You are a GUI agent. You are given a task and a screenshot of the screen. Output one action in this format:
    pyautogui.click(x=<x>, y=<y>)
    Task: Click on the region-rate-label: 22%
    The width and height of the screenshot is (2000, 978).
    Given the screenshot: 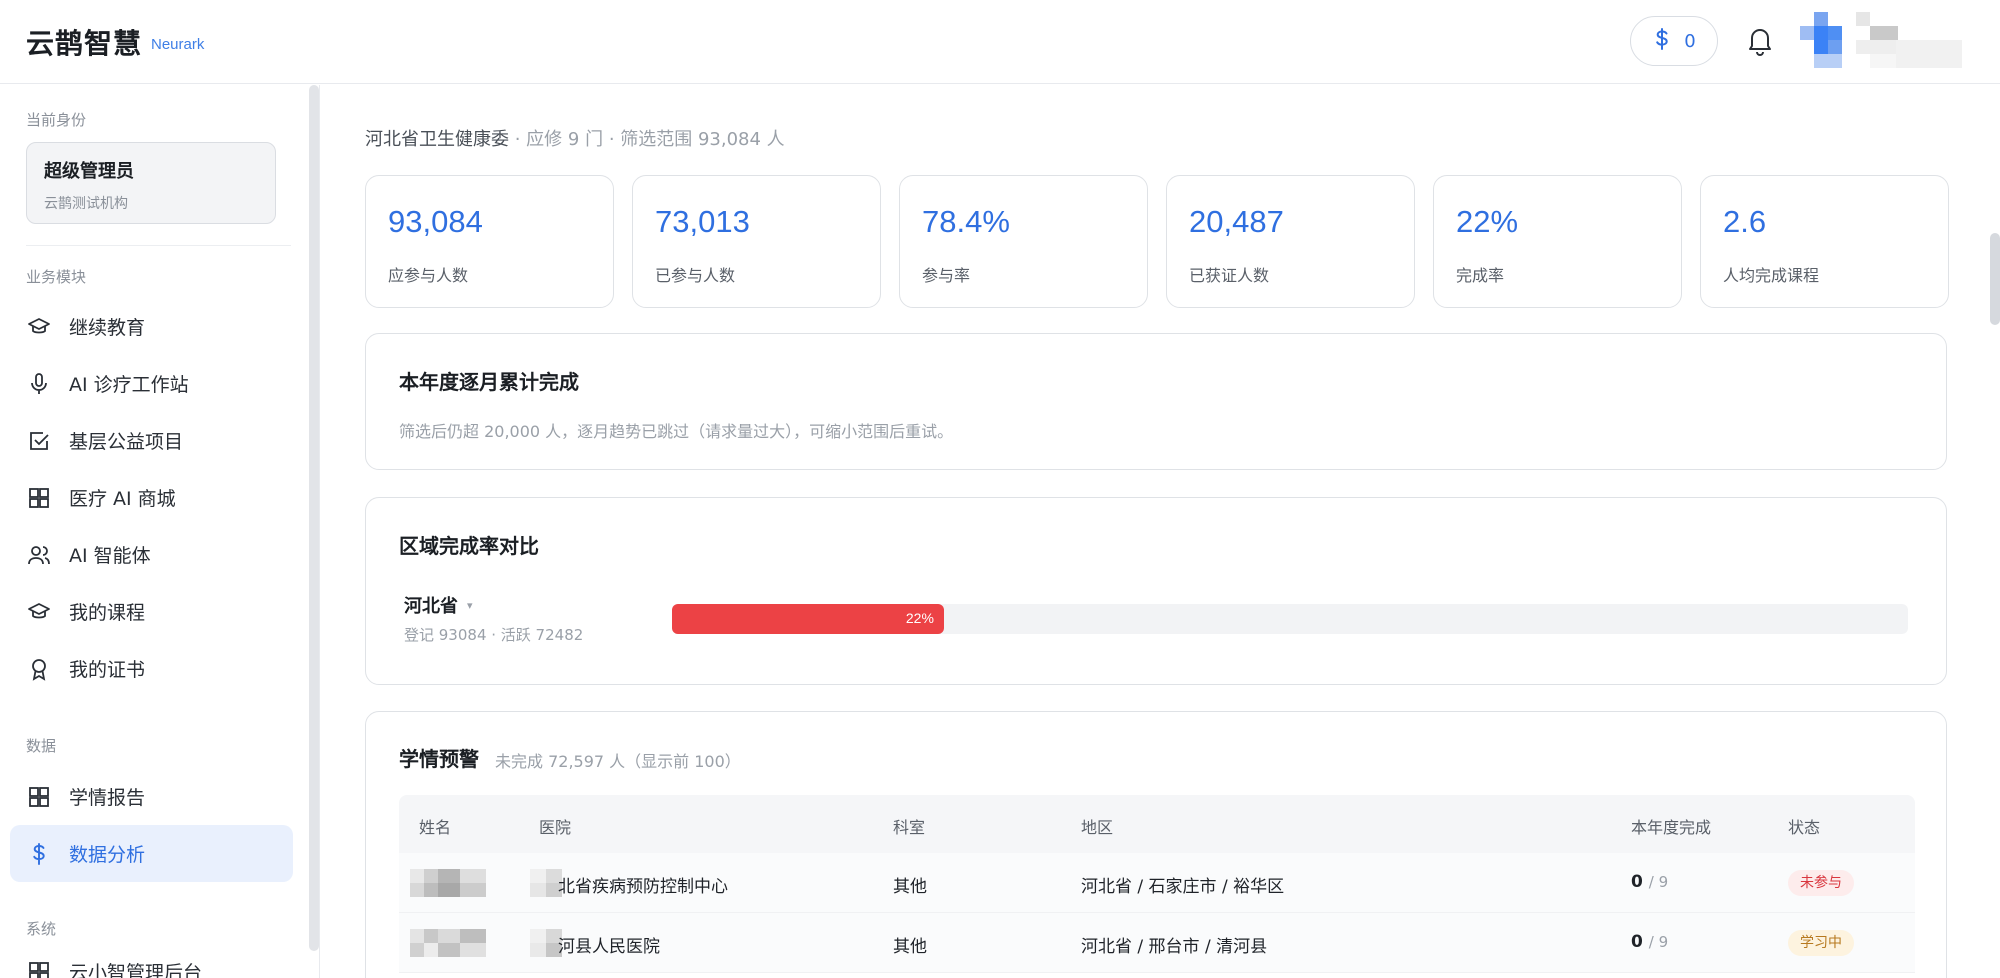 What is the action you would take?
    pyautogui.click(x=919, y=618)
    